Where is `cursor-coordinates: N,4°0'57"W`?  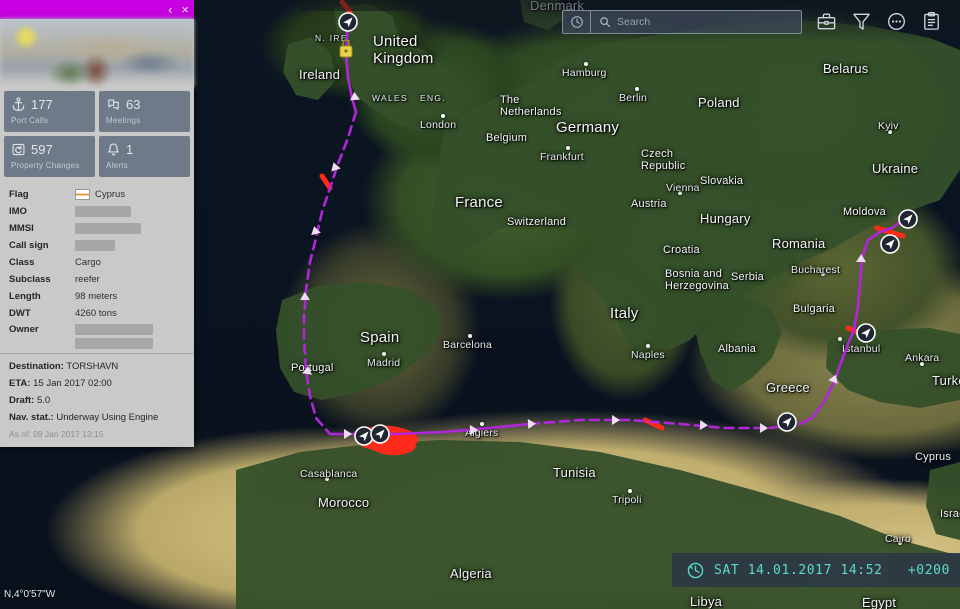
cursor-coordinates: N,4°0'57"W is located at coordinates (30, 594).